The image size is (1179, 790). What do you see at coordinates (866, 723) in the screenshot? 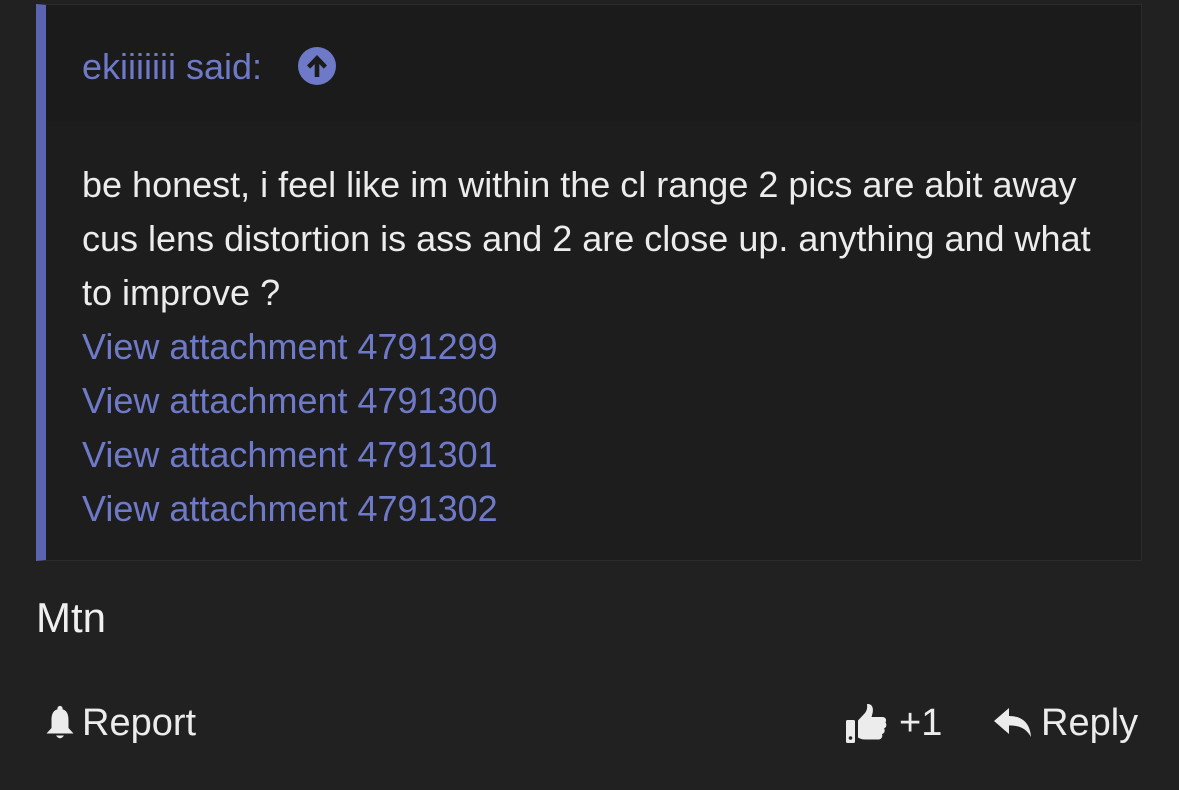
I see `thumbs-up-icon` at bounding box center [866, 723].